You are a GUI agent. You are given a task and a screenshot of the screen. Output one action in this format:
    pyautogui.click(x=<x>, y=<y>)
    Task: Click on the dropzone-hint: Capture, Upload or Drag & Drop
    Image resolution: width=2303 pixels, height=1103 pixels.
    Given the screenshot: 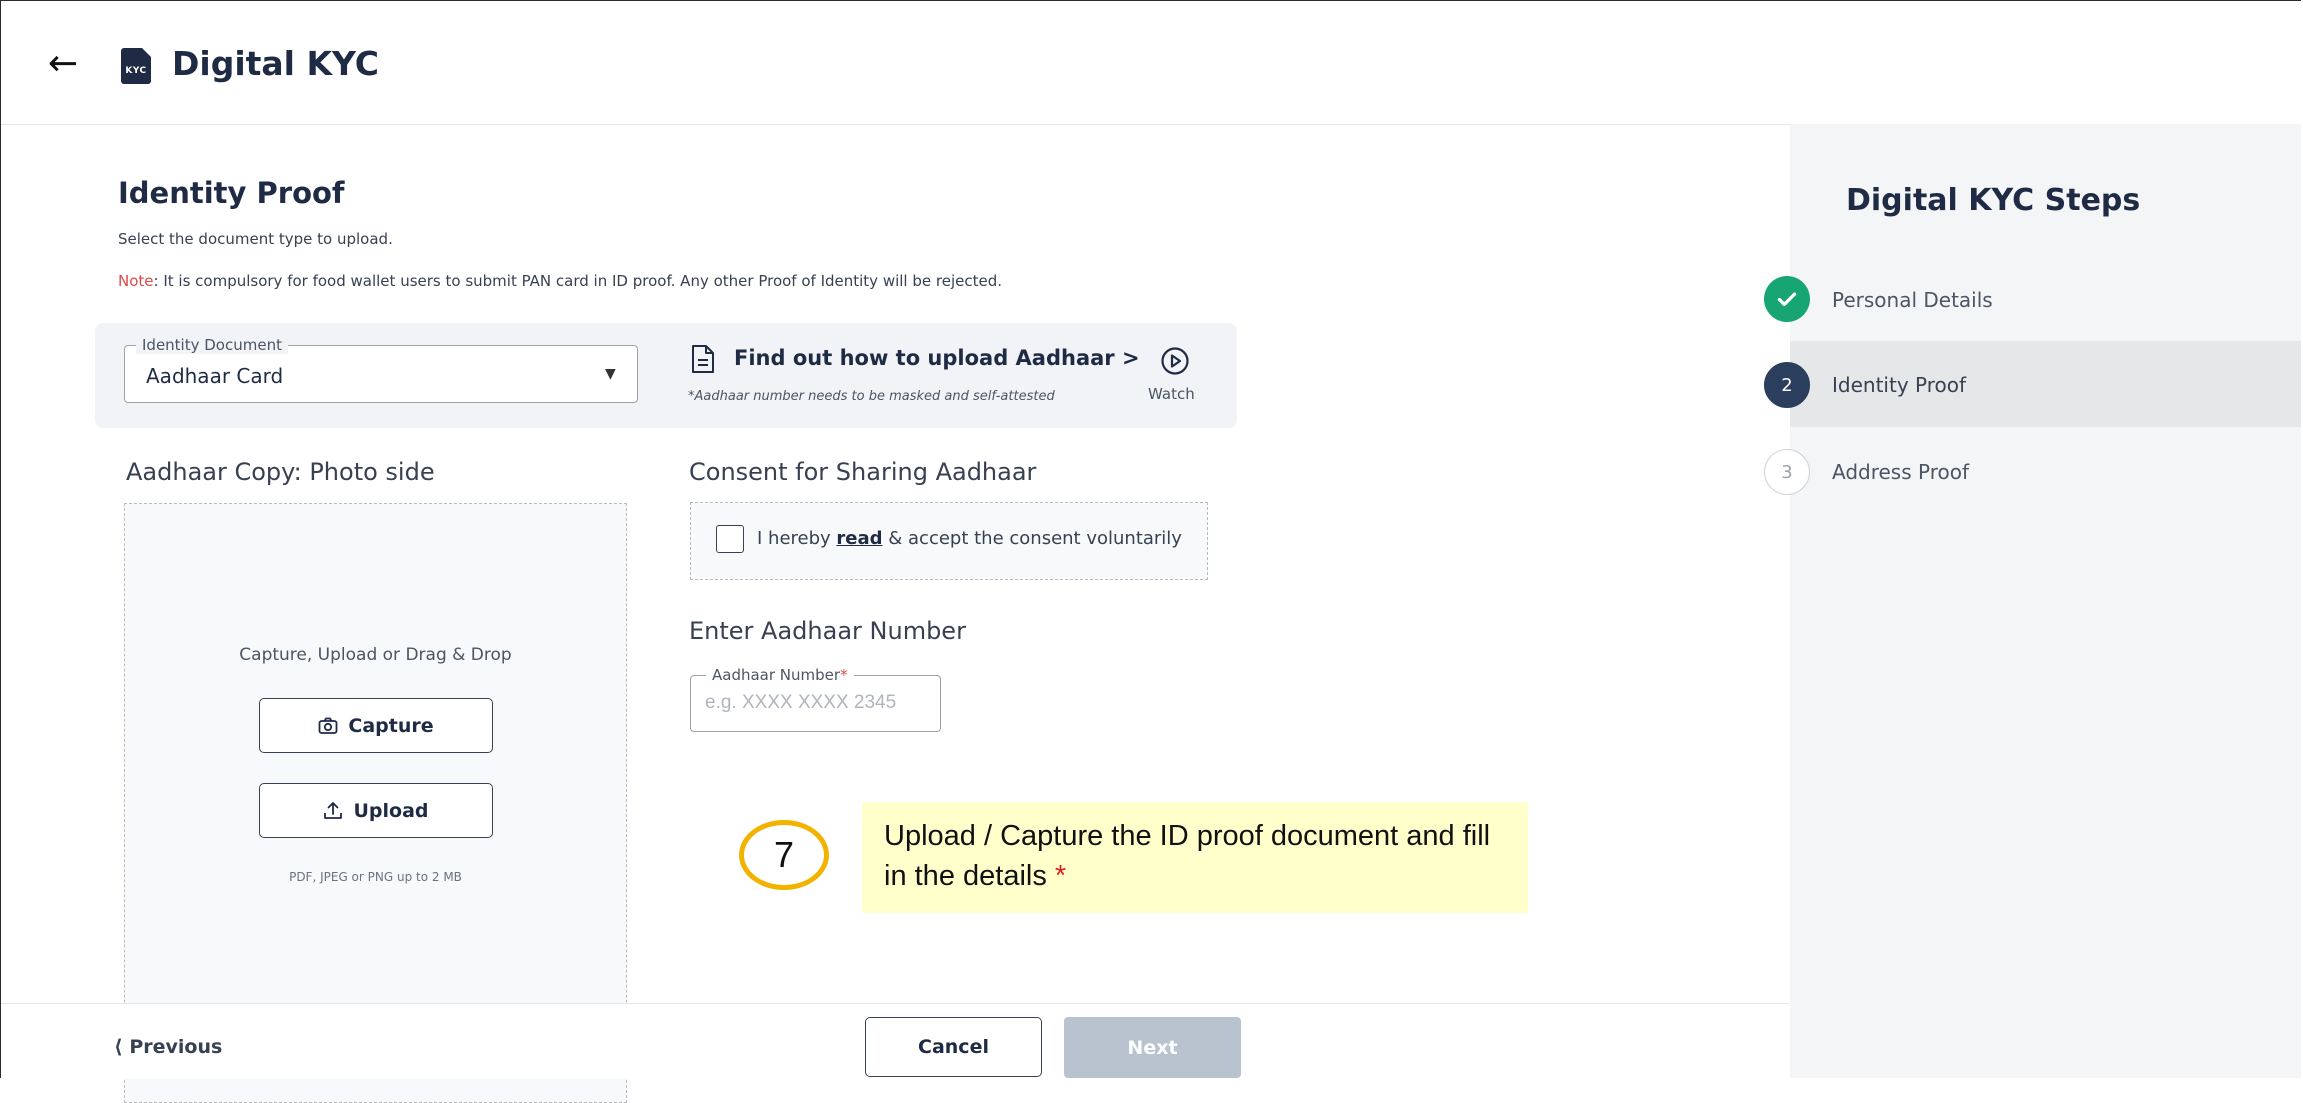 What is the action you would take?
    pyautogui.click(x=375, y=655)
    